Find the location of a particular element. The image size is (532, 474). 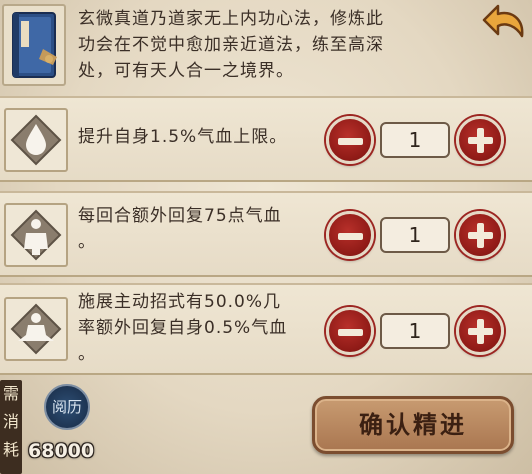

cost-label: 需 消 耗 is located at coordinates (11, 427).